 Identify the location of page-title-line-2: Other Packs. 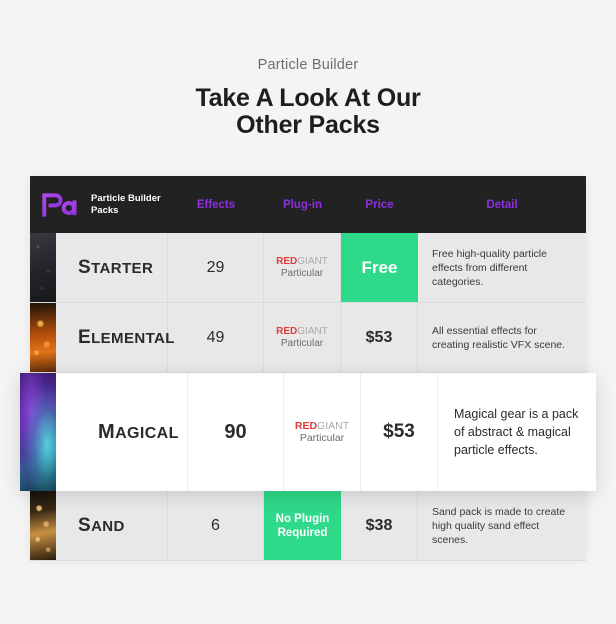
(308, 125).